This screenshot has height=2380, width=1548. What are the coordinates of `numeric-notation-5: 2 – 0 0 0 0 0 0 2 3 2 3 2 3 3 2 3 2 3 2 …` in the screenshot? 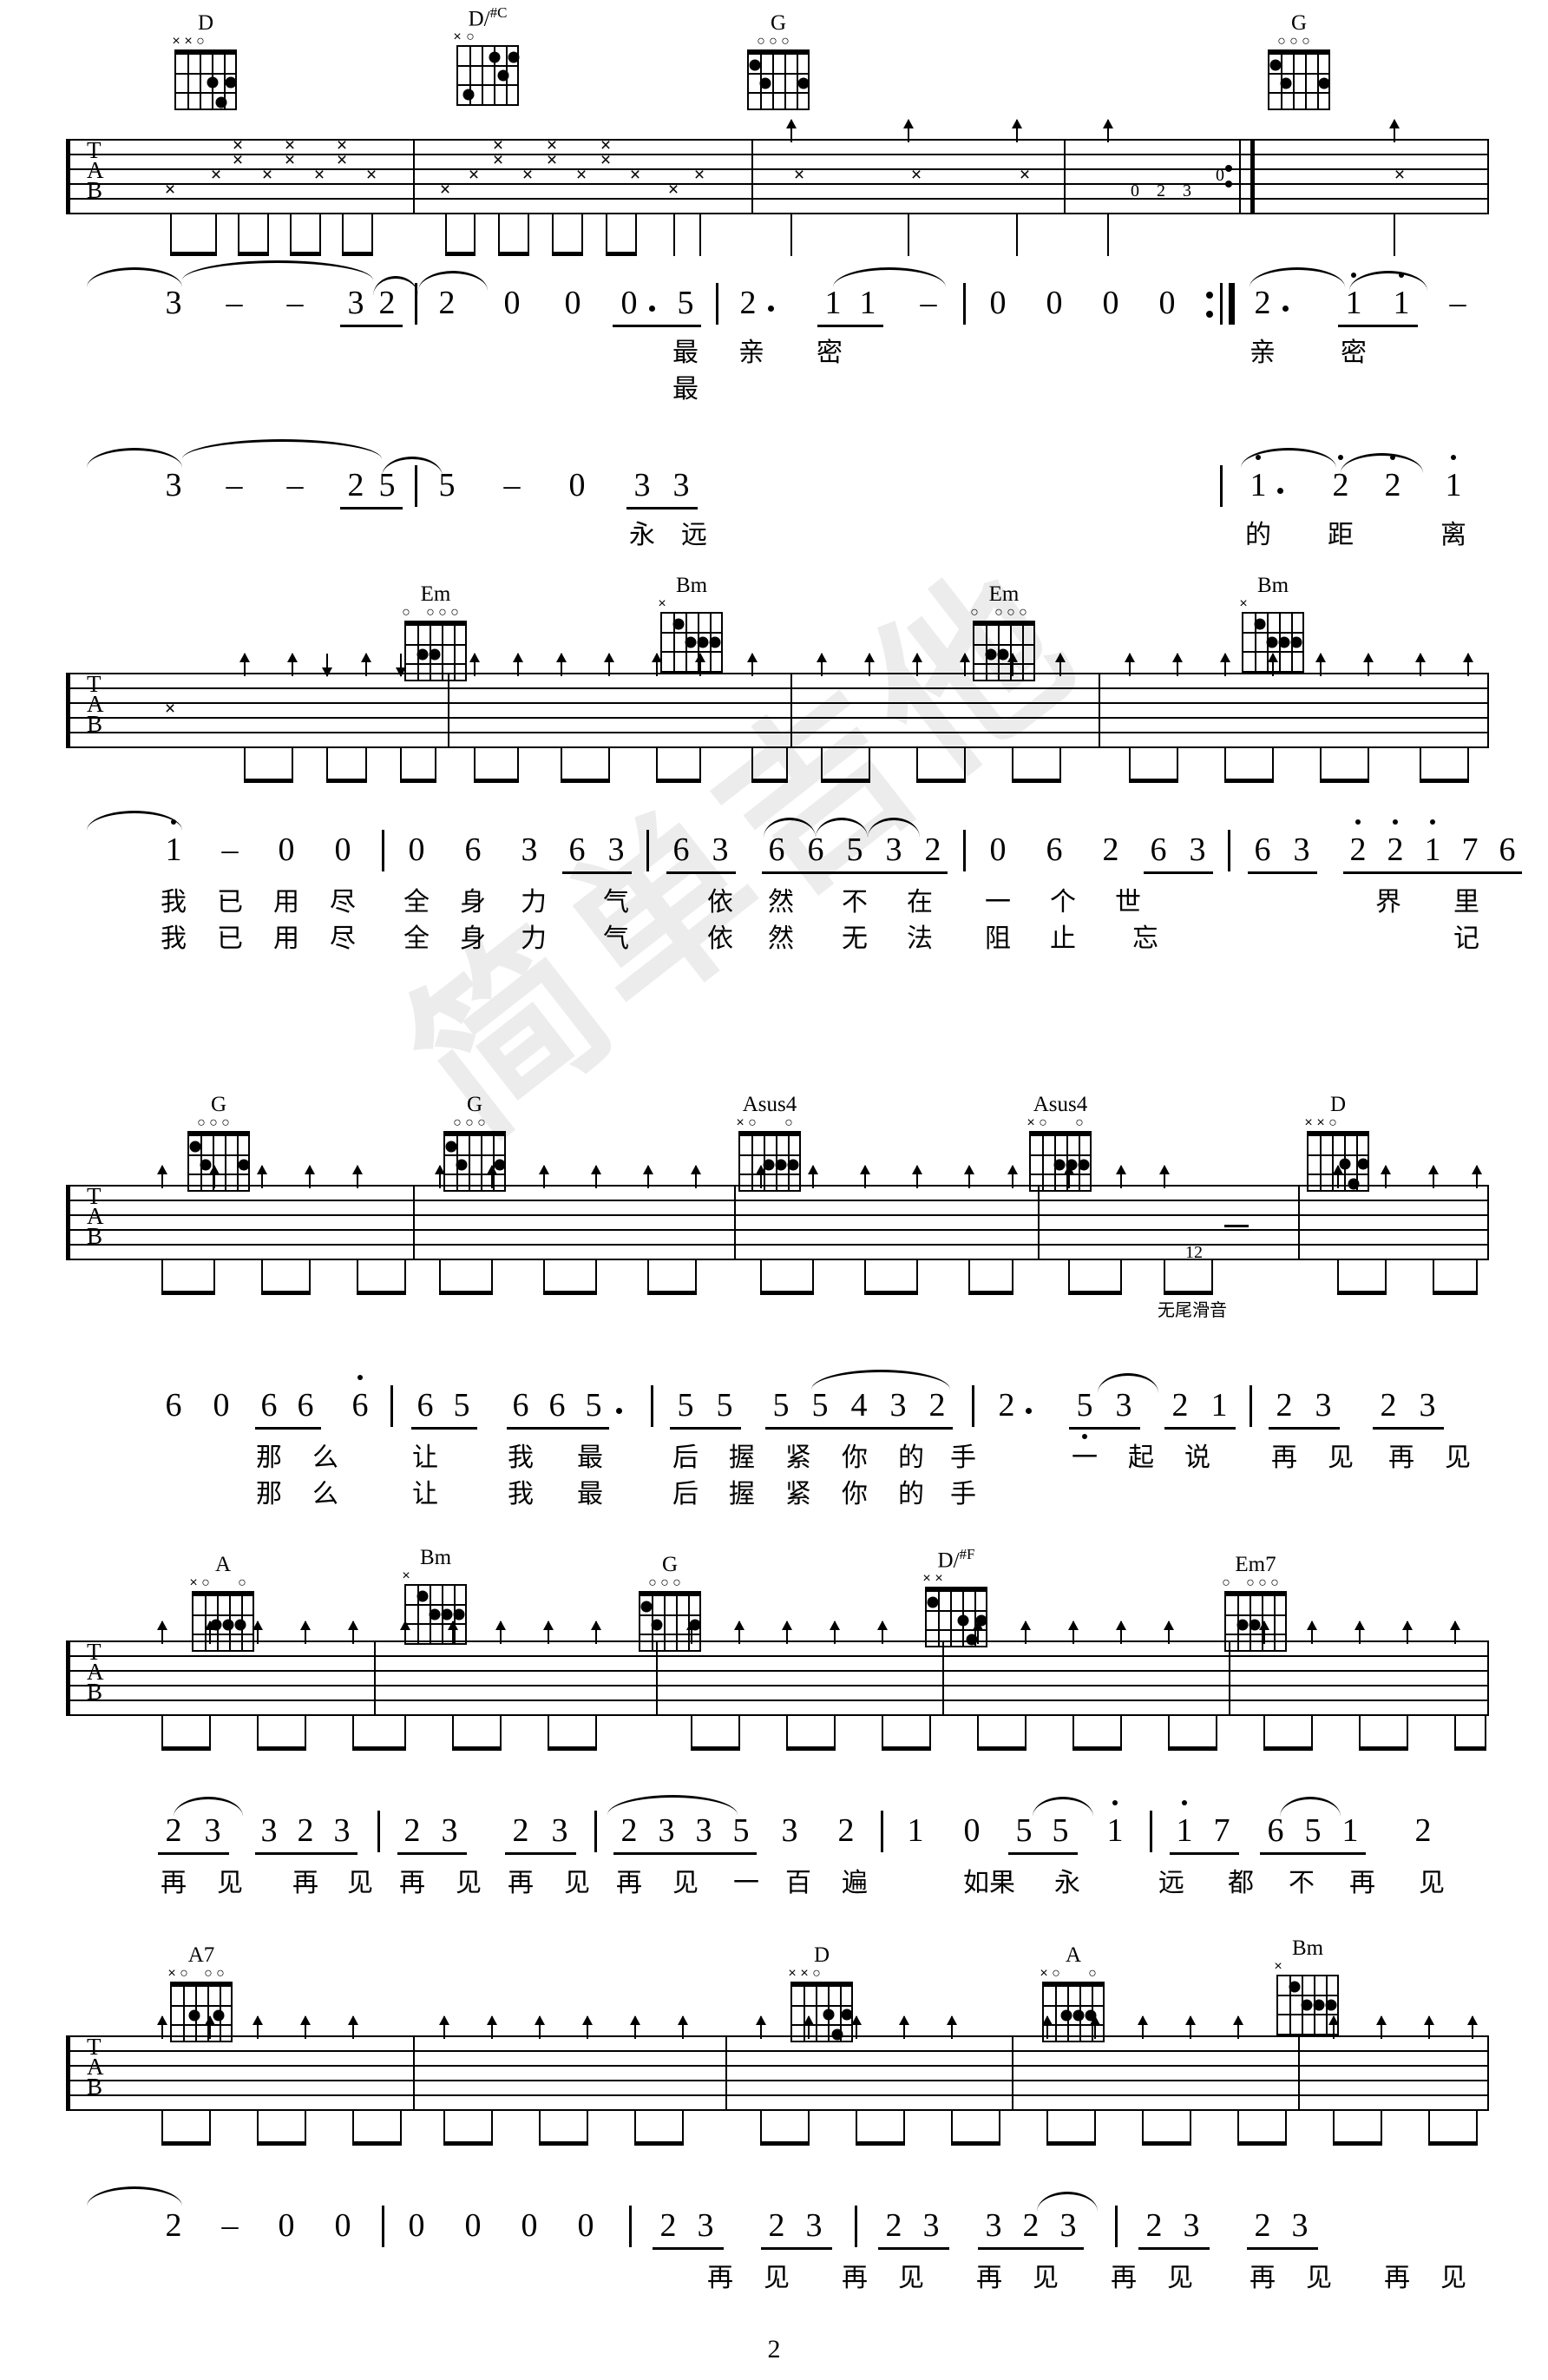 It's located at (774, 2249).